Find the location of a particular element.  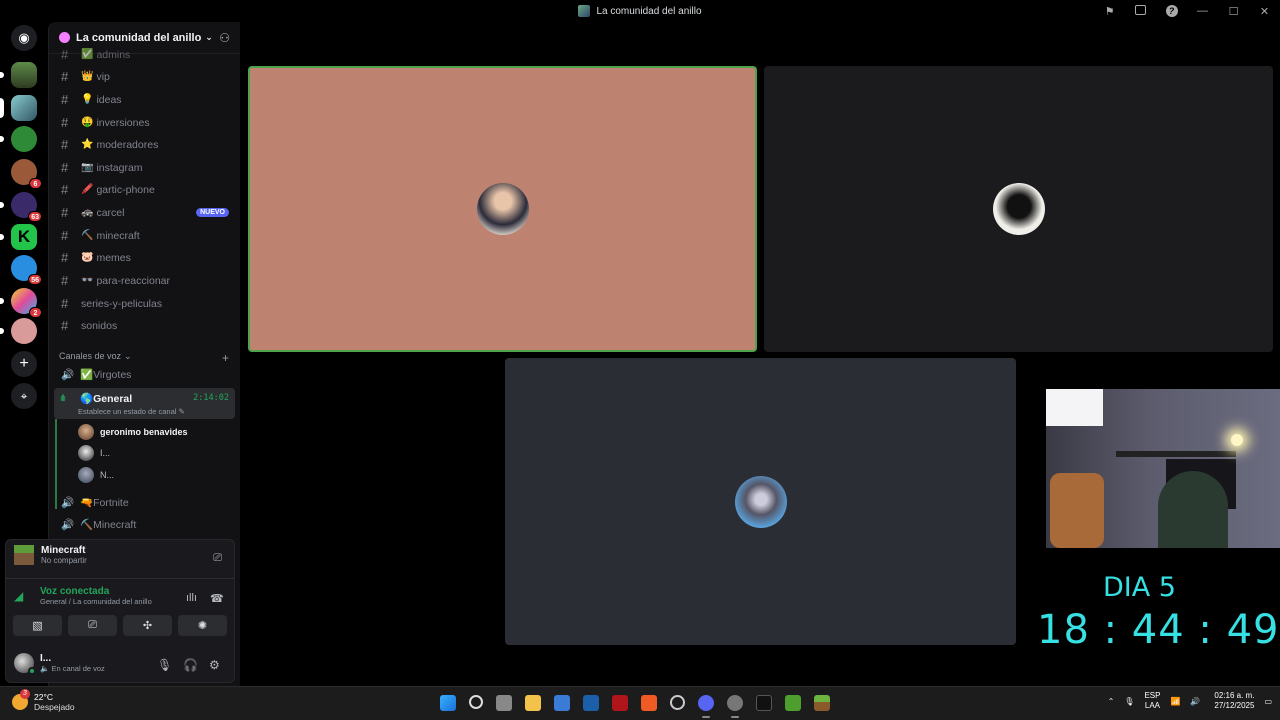

camera-off-button: ▧ is located at coordinates (37, 625).